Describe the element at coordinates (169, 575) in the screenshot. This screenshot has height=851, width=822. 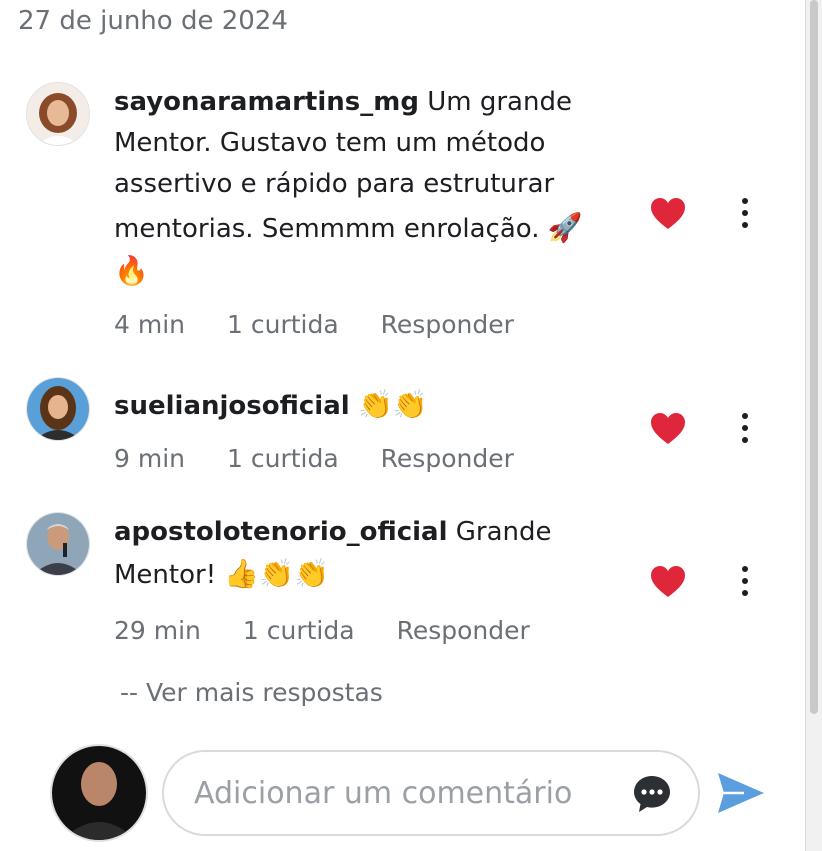
I see `comment-body: Mentor!` at that location.